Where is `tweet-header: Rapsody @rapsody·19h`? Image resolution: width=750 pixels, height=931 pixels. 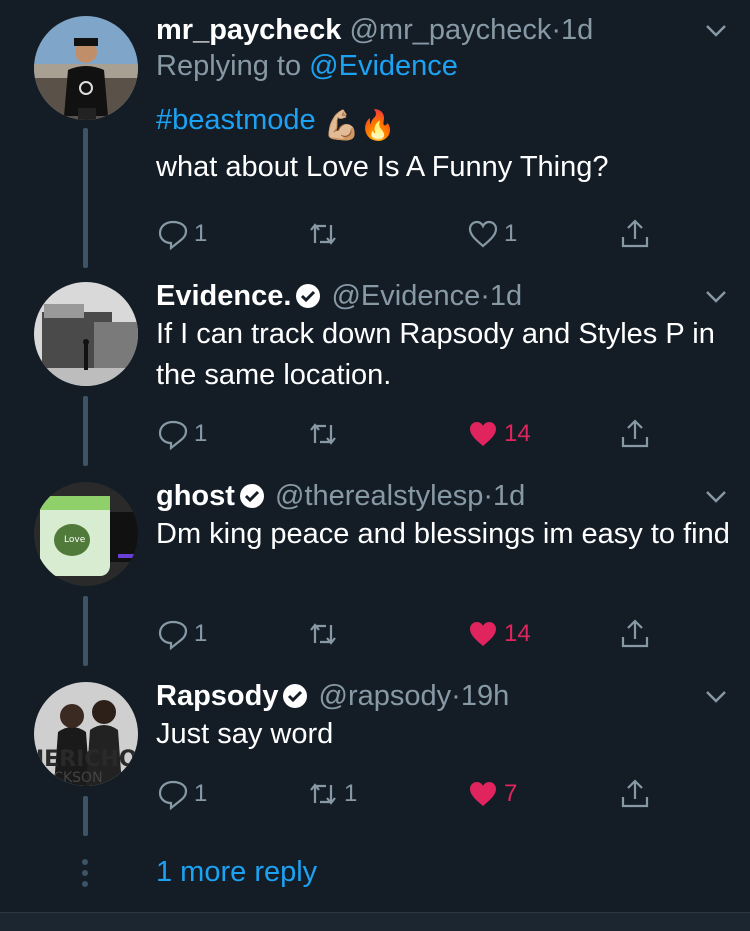
tweet-header: Rapsody @rapsody·19h is located at coordinates (443, 696).